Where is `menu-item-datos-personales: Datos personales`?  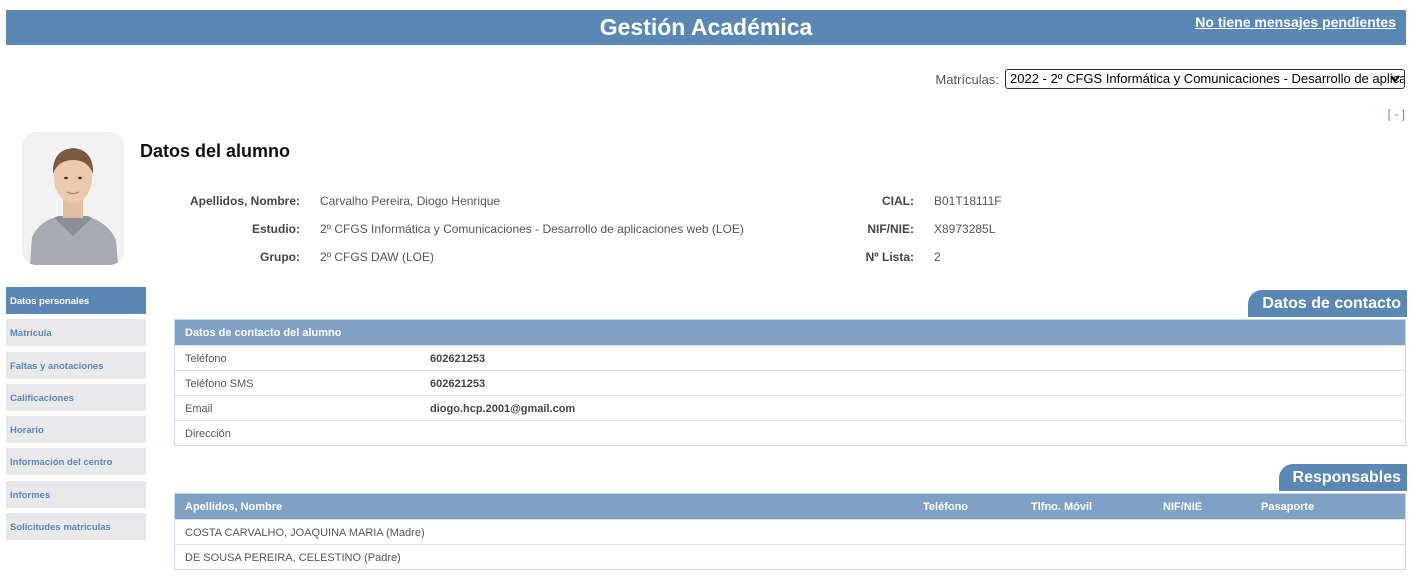
menu-item-datos-personales: Datos personales is located at coordinates (76, 300).